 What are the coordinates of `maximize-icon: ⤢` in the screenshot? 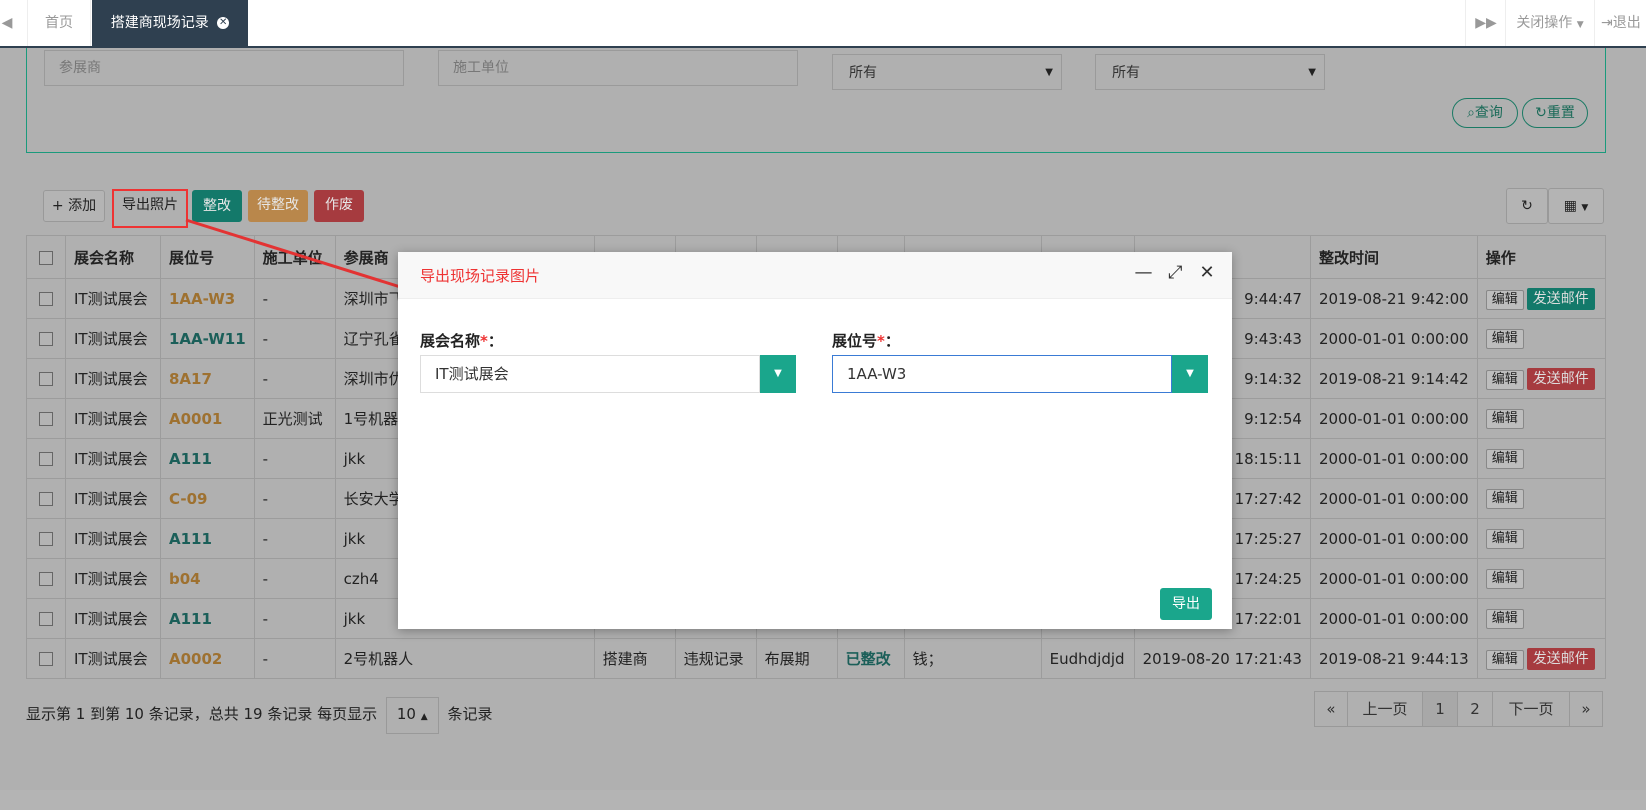 It's located at (1175, 272).